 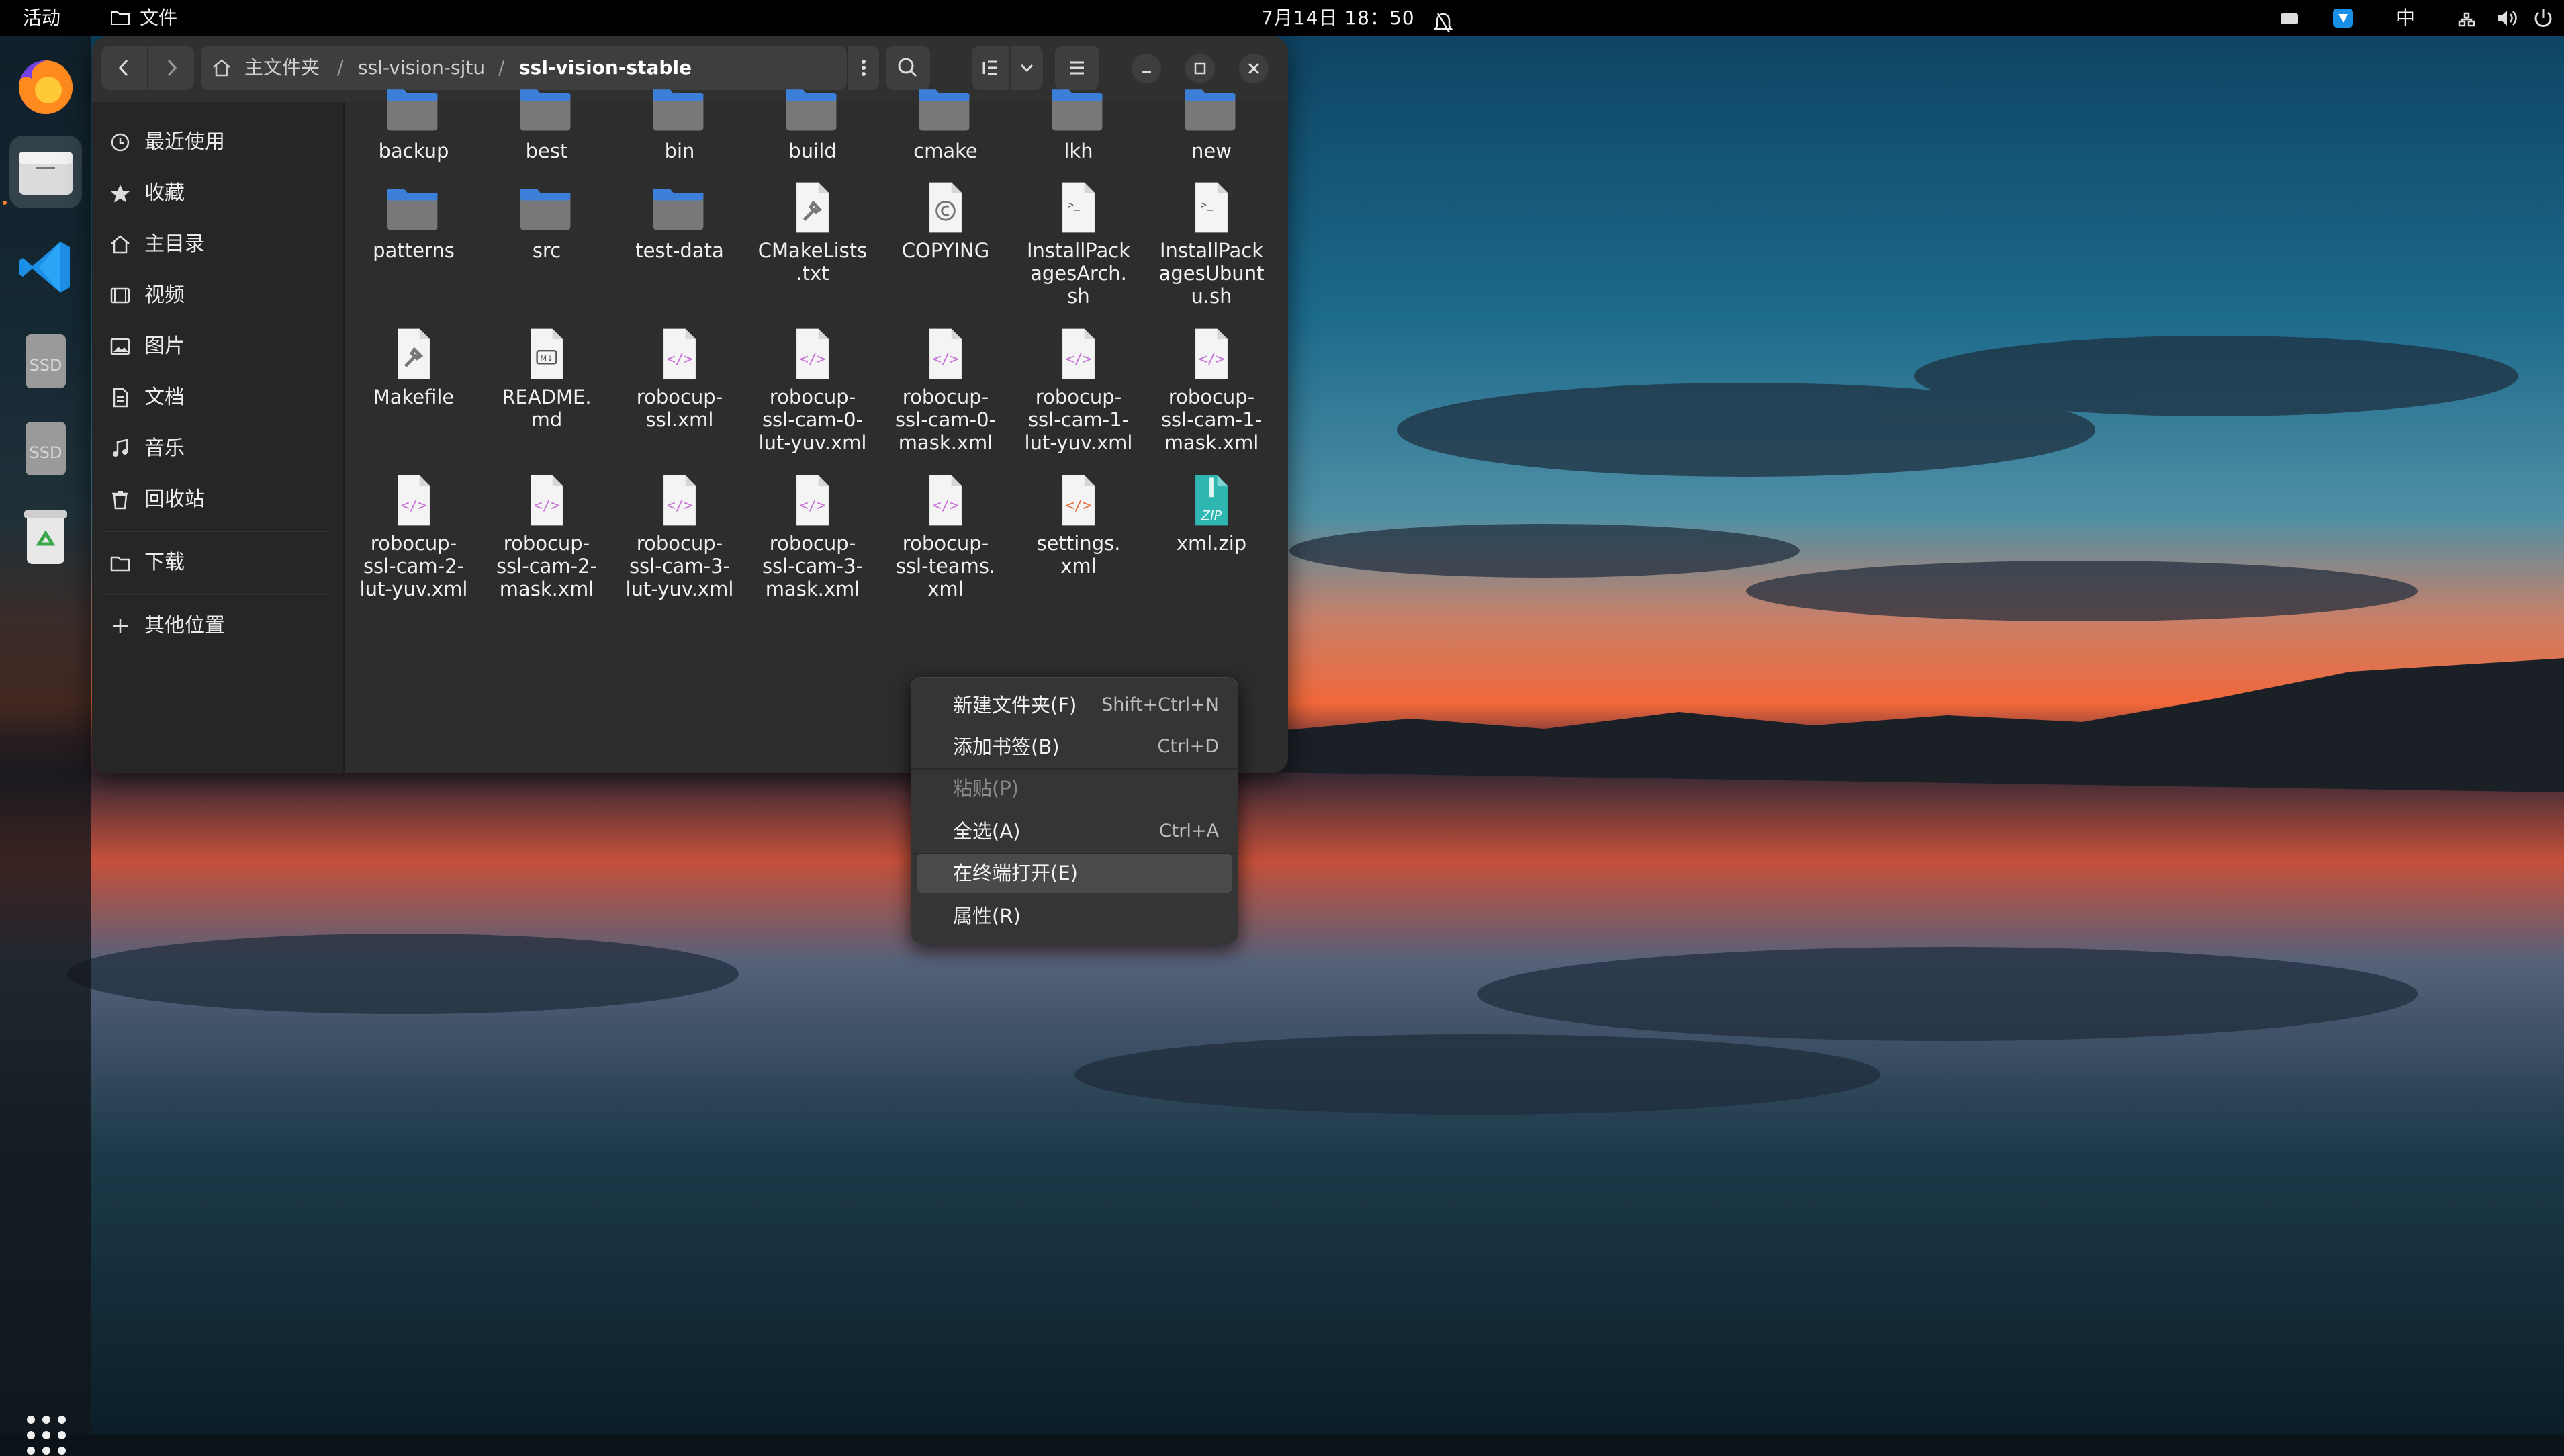 I want to click on power-icon, so click(x=2543, y=18).